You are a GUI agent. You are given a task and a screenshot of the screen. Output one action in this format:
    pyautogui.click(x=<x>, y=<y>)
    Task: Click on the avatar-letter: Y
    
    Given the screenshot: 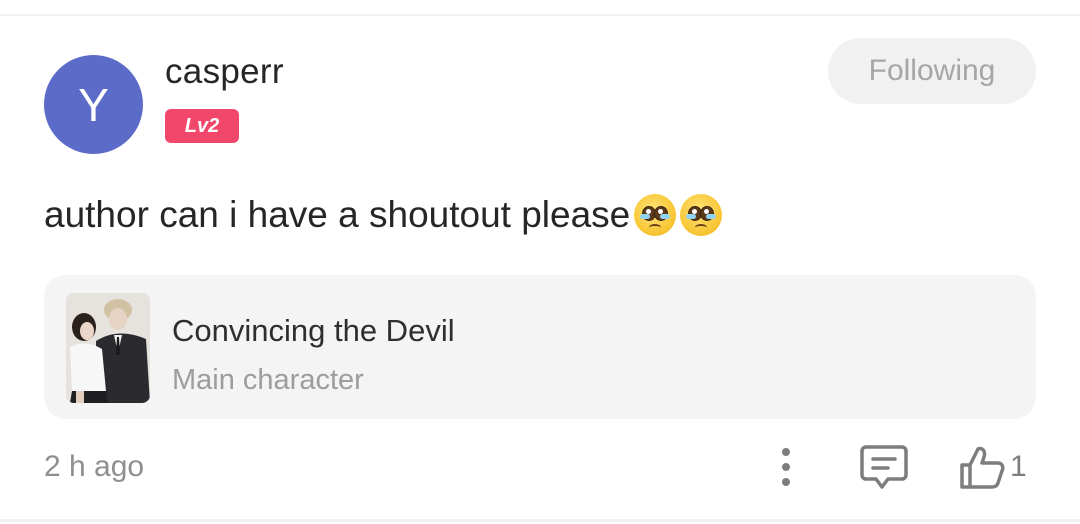 What is the action you would take?
    pyautogui.click(x=93, y=104)
    